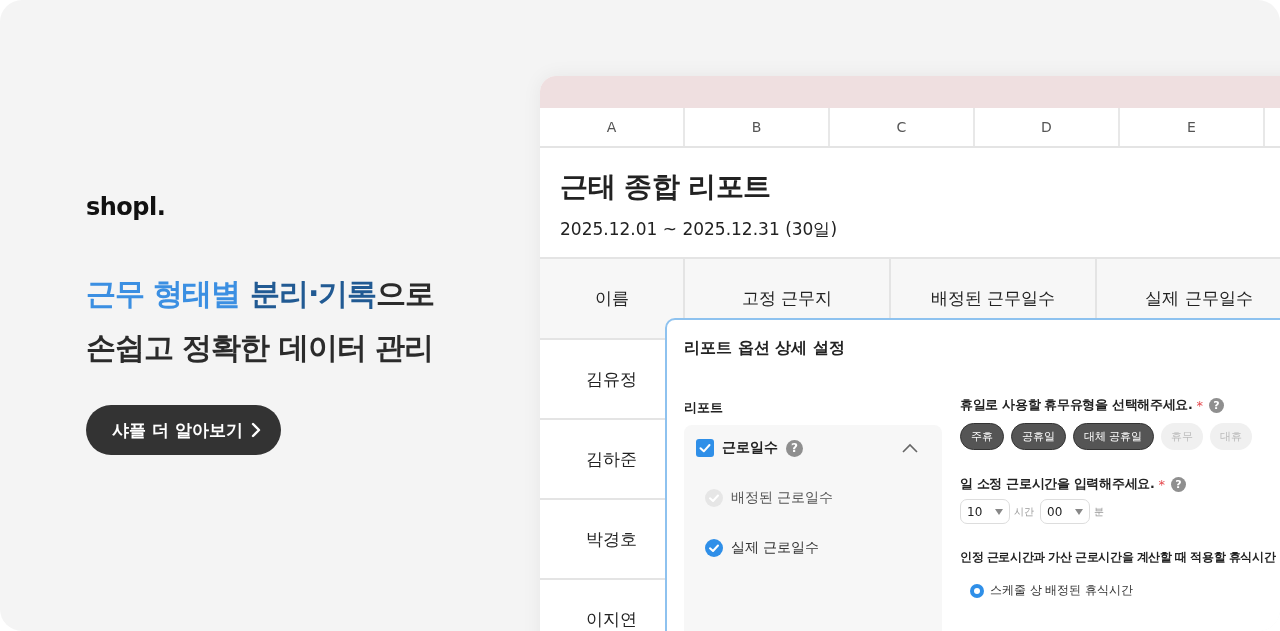 This screenshot has height=631, width=1280. What do you see at coordinates (699, 229) in the screenshot?
I see `report-period: 2025.12.01 ~ 2025.12.31 (30일)` at bounding box center [699, 229].